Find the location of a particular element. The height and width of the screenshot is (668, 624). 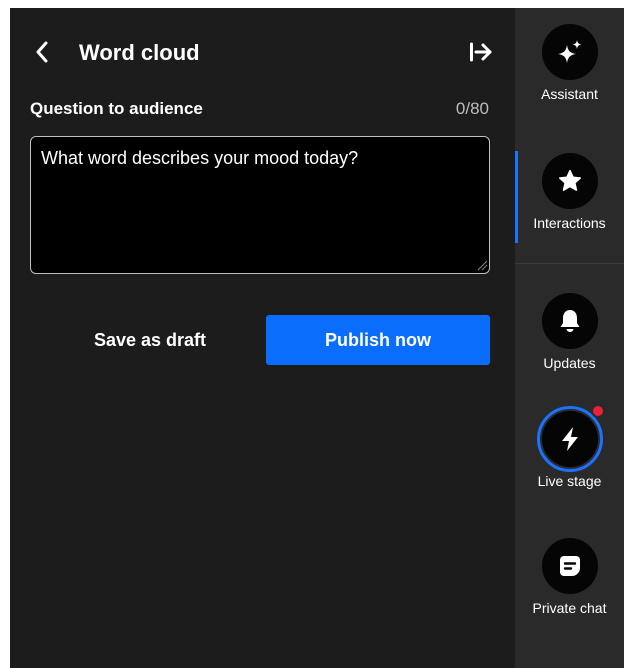

rail-label-private-chat: Private chat is located at coordinates (569, 608).